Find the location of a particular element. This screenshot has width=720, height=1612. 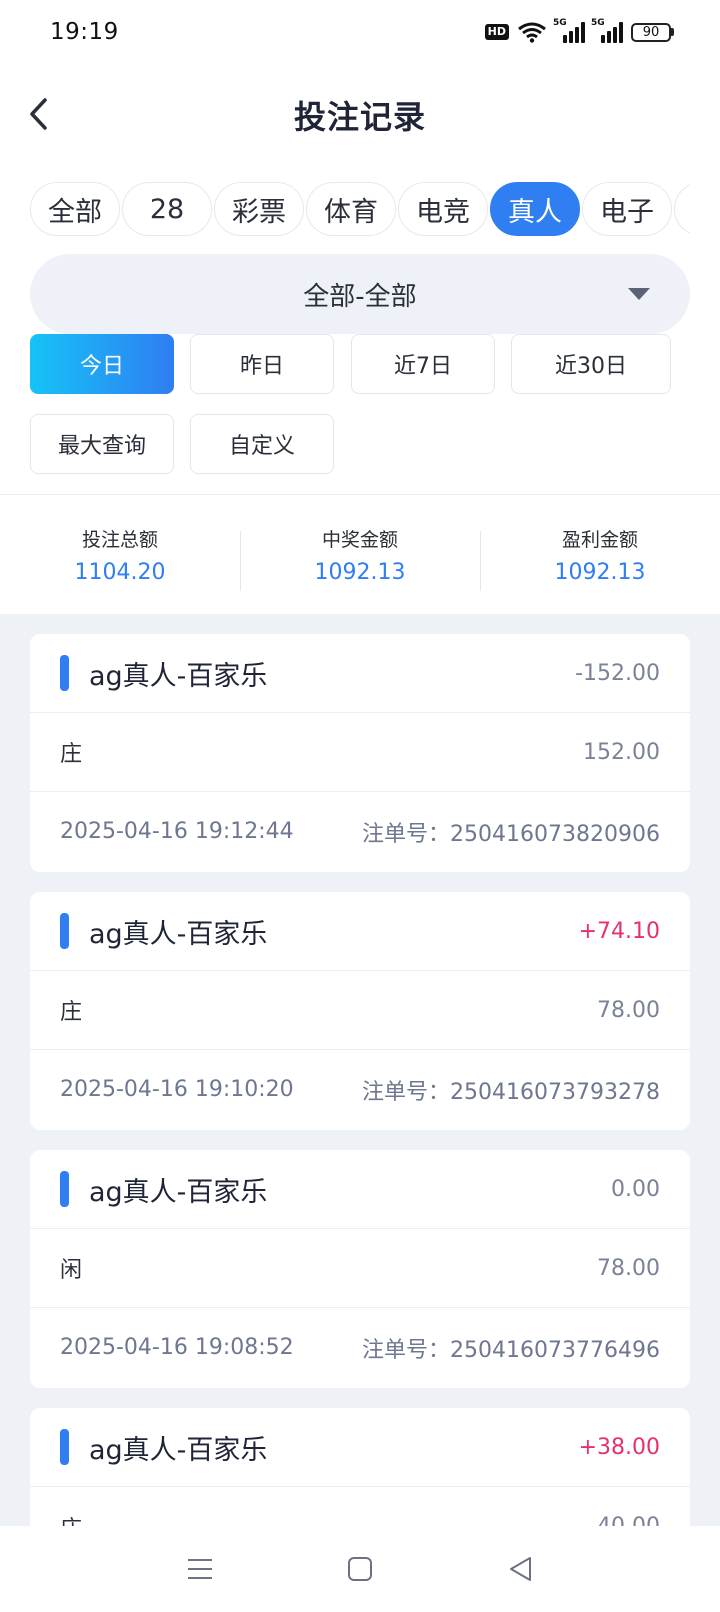

summary-total-bet: 投注总额 1104.20 is located at coordinates (120, 555).